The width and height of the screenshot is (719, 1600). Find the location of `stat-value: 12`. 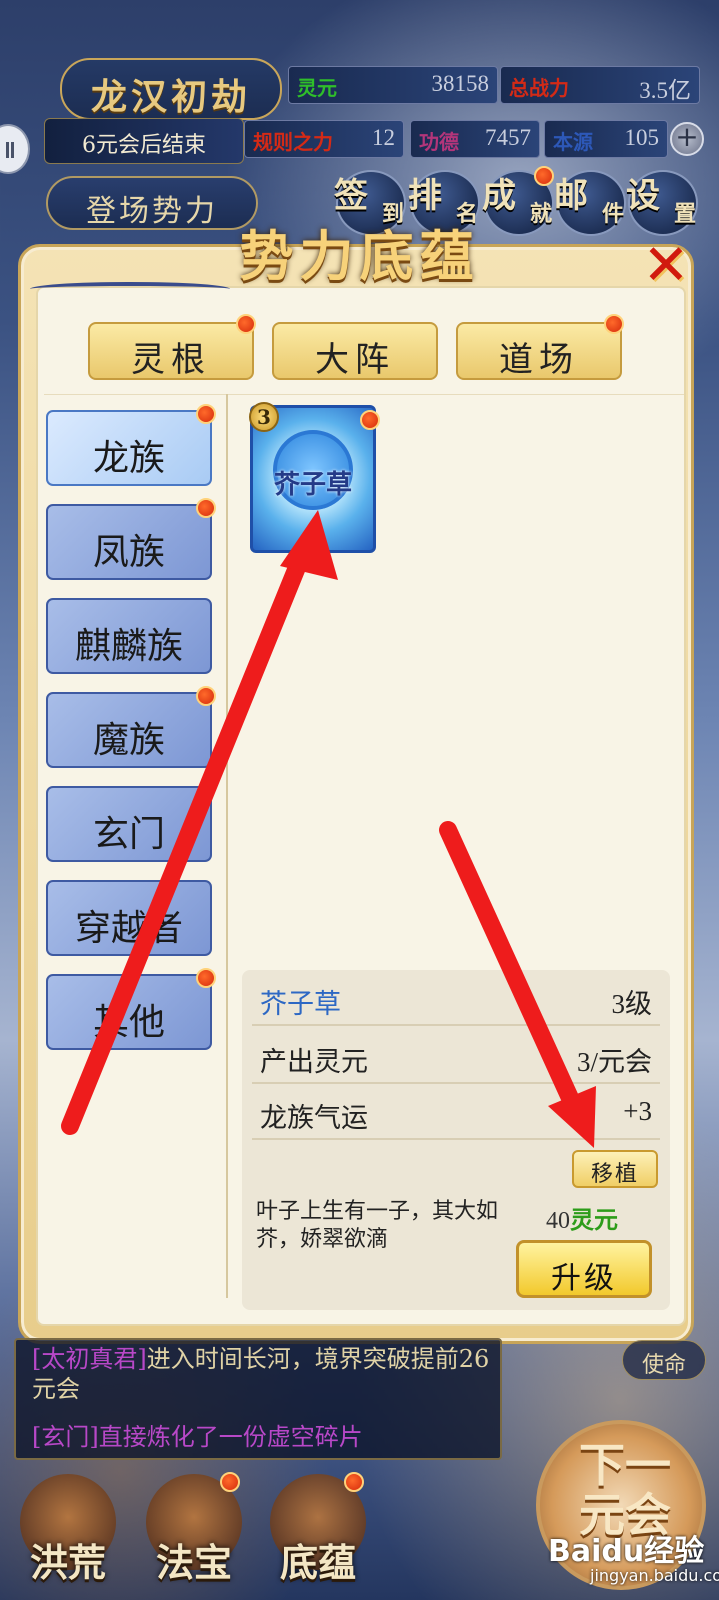

stat-value: 12 is located at coordinates (383, 137).